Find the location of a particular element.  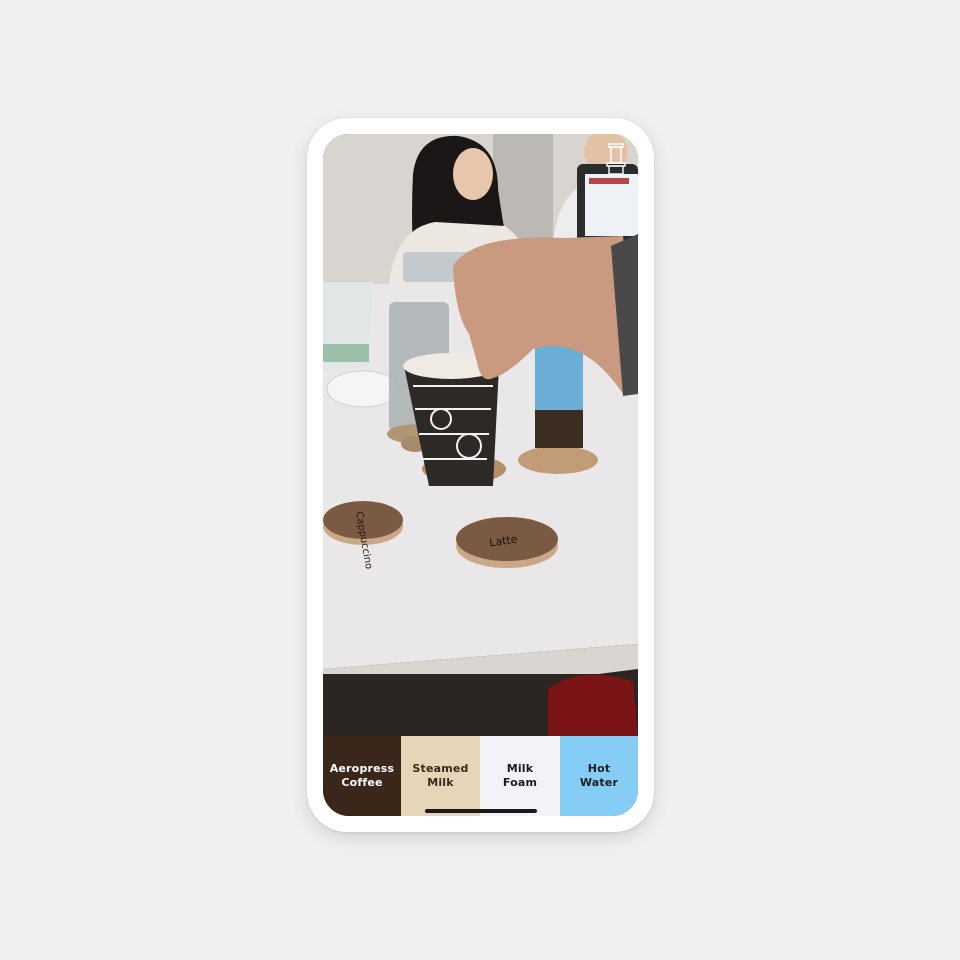

ingredient-label: Milk Foam is located at coordinates (520, 775).